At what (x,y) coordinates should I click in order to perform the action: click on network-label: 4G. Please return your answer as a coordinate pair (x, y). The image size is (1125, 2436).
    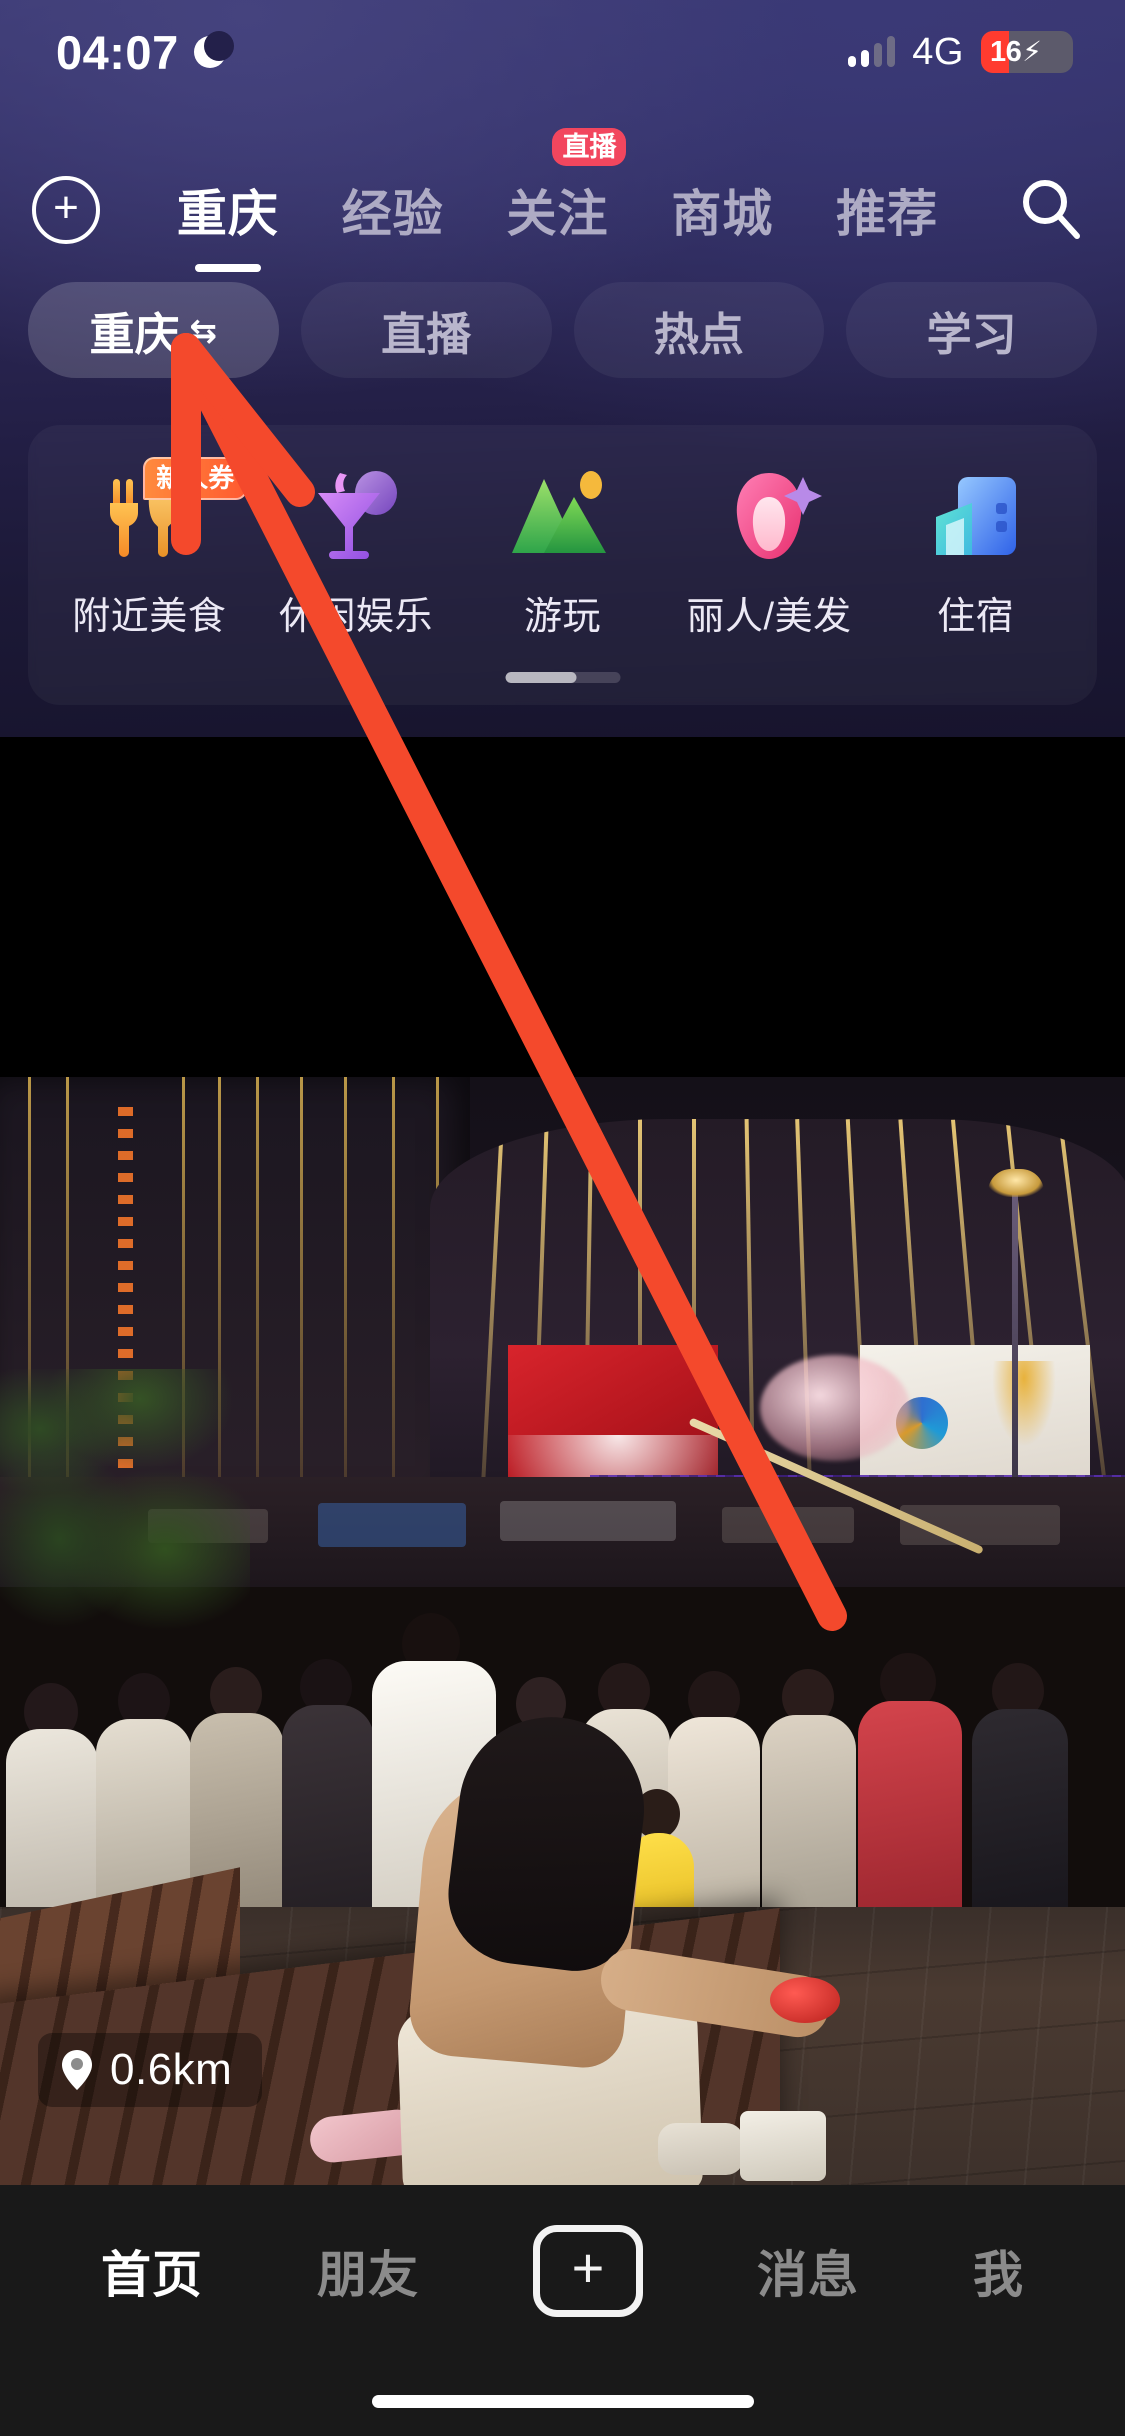
    Looking at the image, I should click on (938, 51).